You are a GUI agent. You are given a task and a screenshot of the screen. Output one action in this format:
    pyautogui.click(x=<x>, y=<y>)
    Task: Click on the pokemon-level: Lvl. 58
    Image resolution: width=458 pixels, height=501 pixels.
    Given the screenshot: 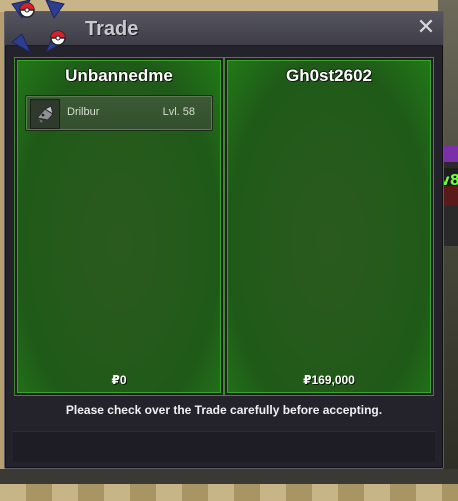 What is the action you would take?
    pyautogui.click(x=178, y=112)
    